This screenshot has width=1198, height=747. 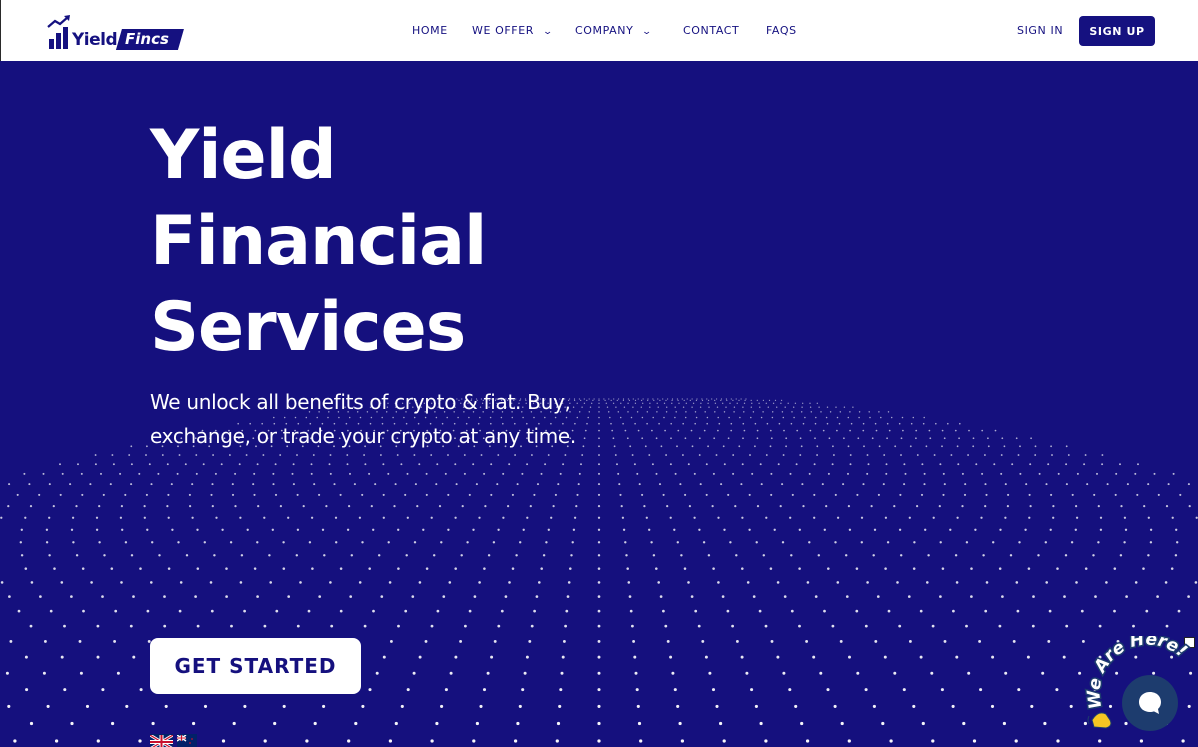 I want to click on logo-text-yield: Yield, so click(x=95, y=40).